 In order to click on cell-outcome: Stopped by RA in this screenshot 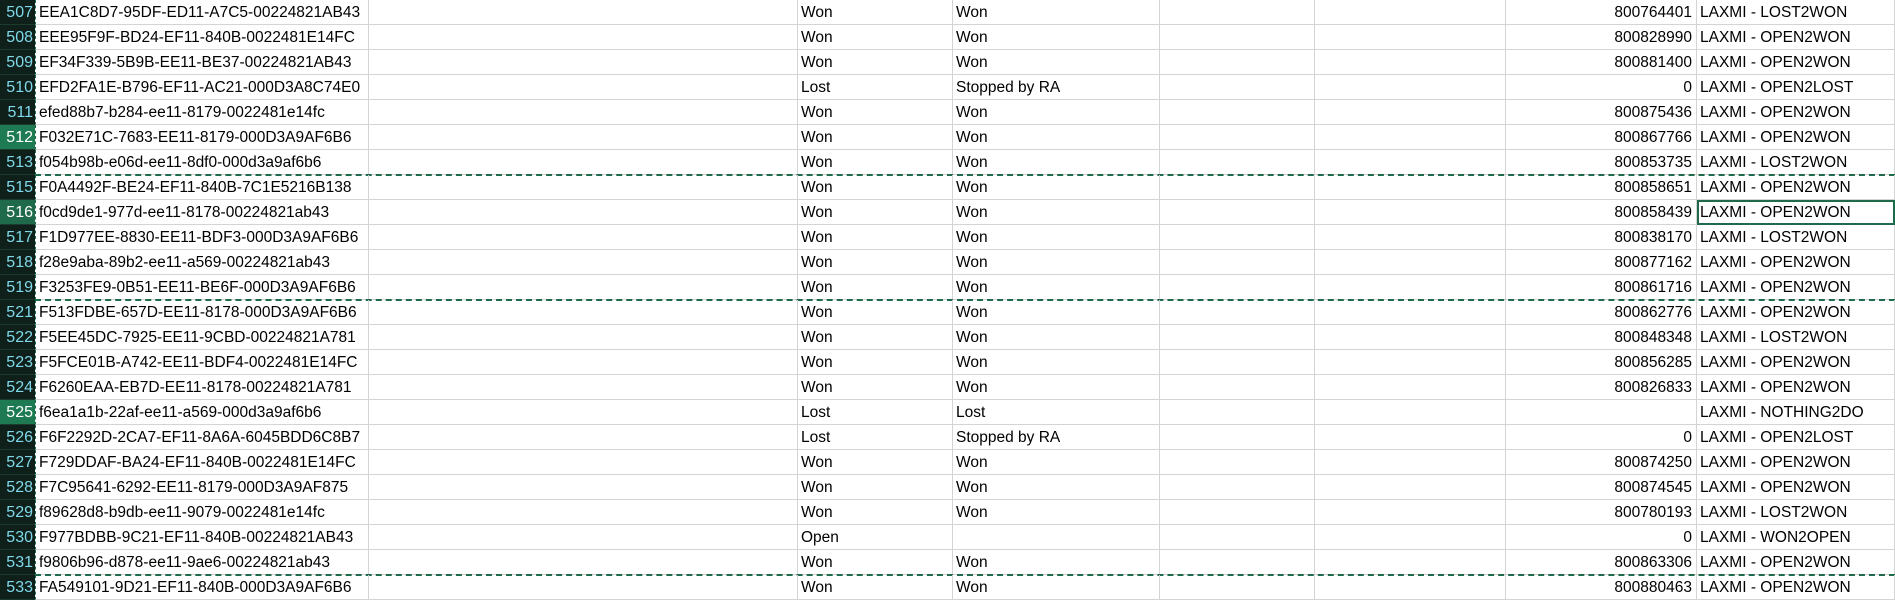, I will do `click(1056, 437)`.